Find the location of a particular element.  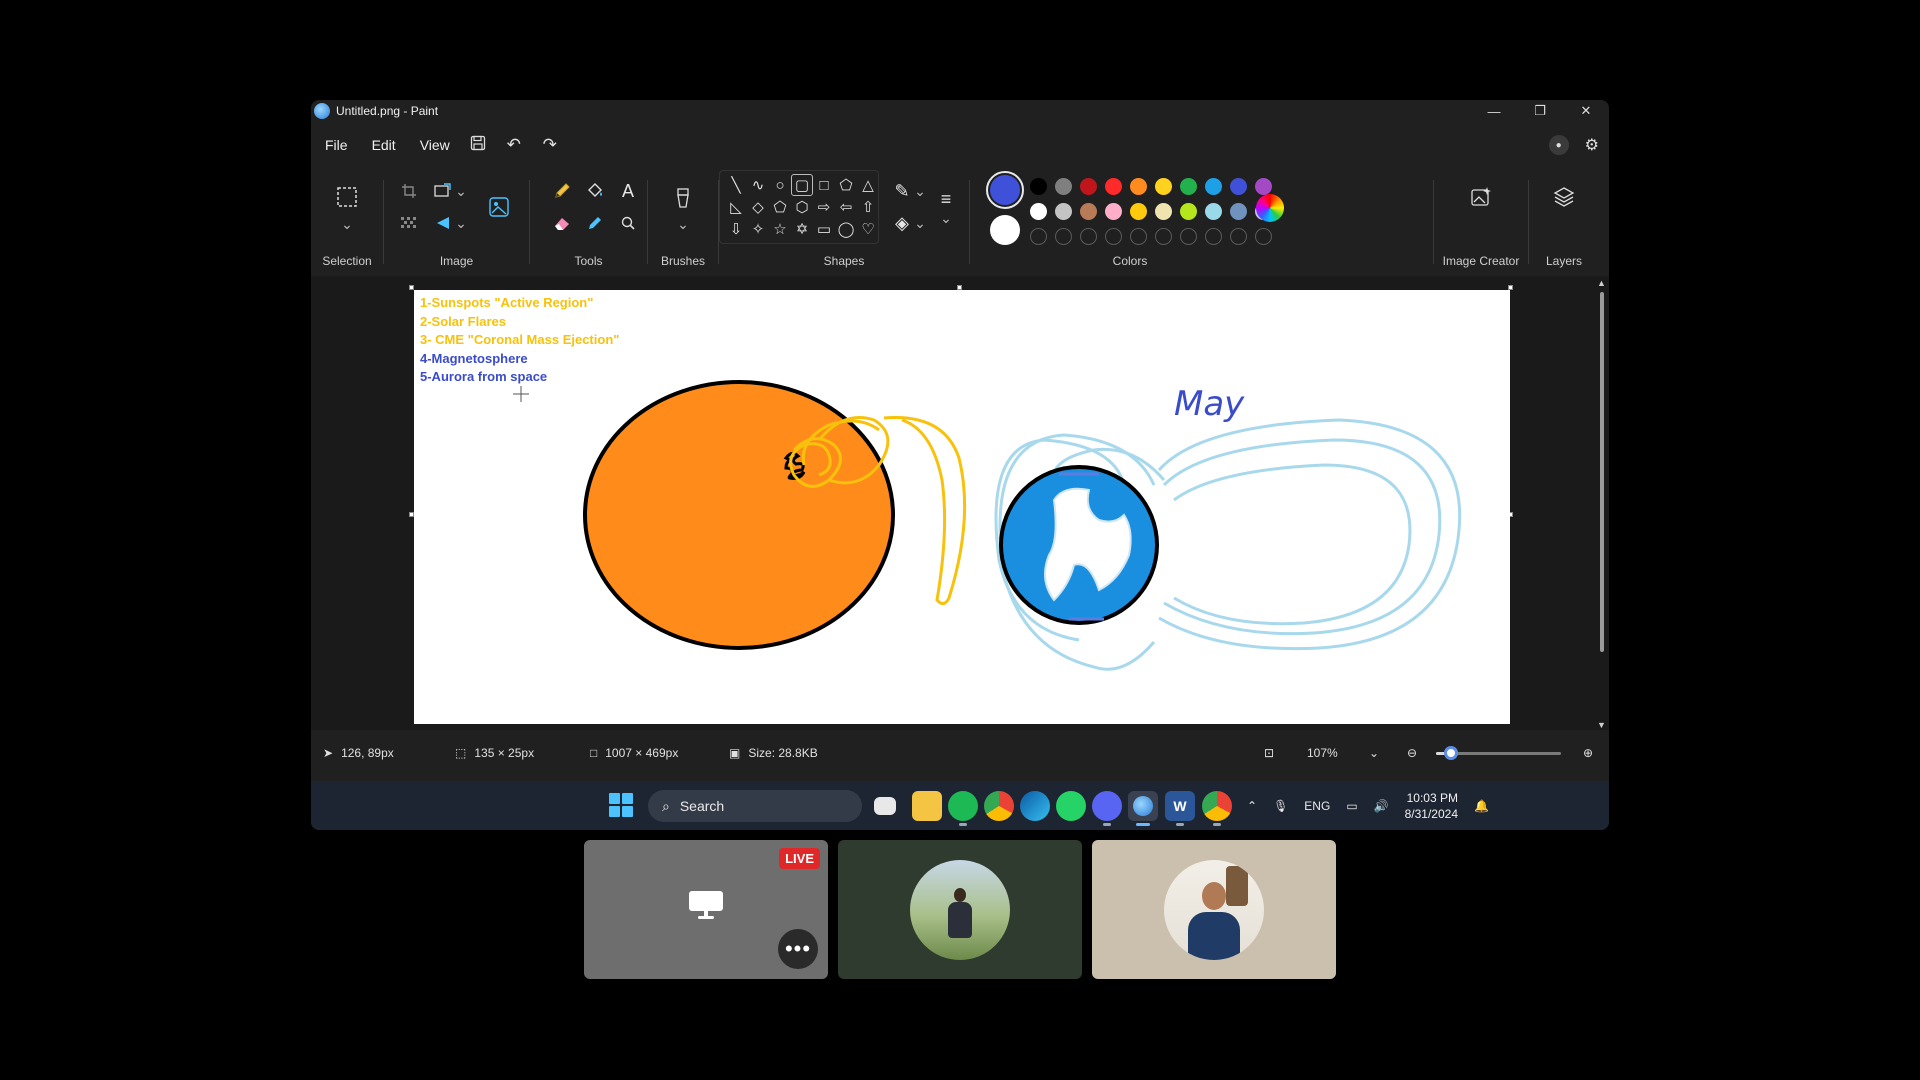

four-point-star-shape-icon: ✧ is located at coordinates (758, 229).